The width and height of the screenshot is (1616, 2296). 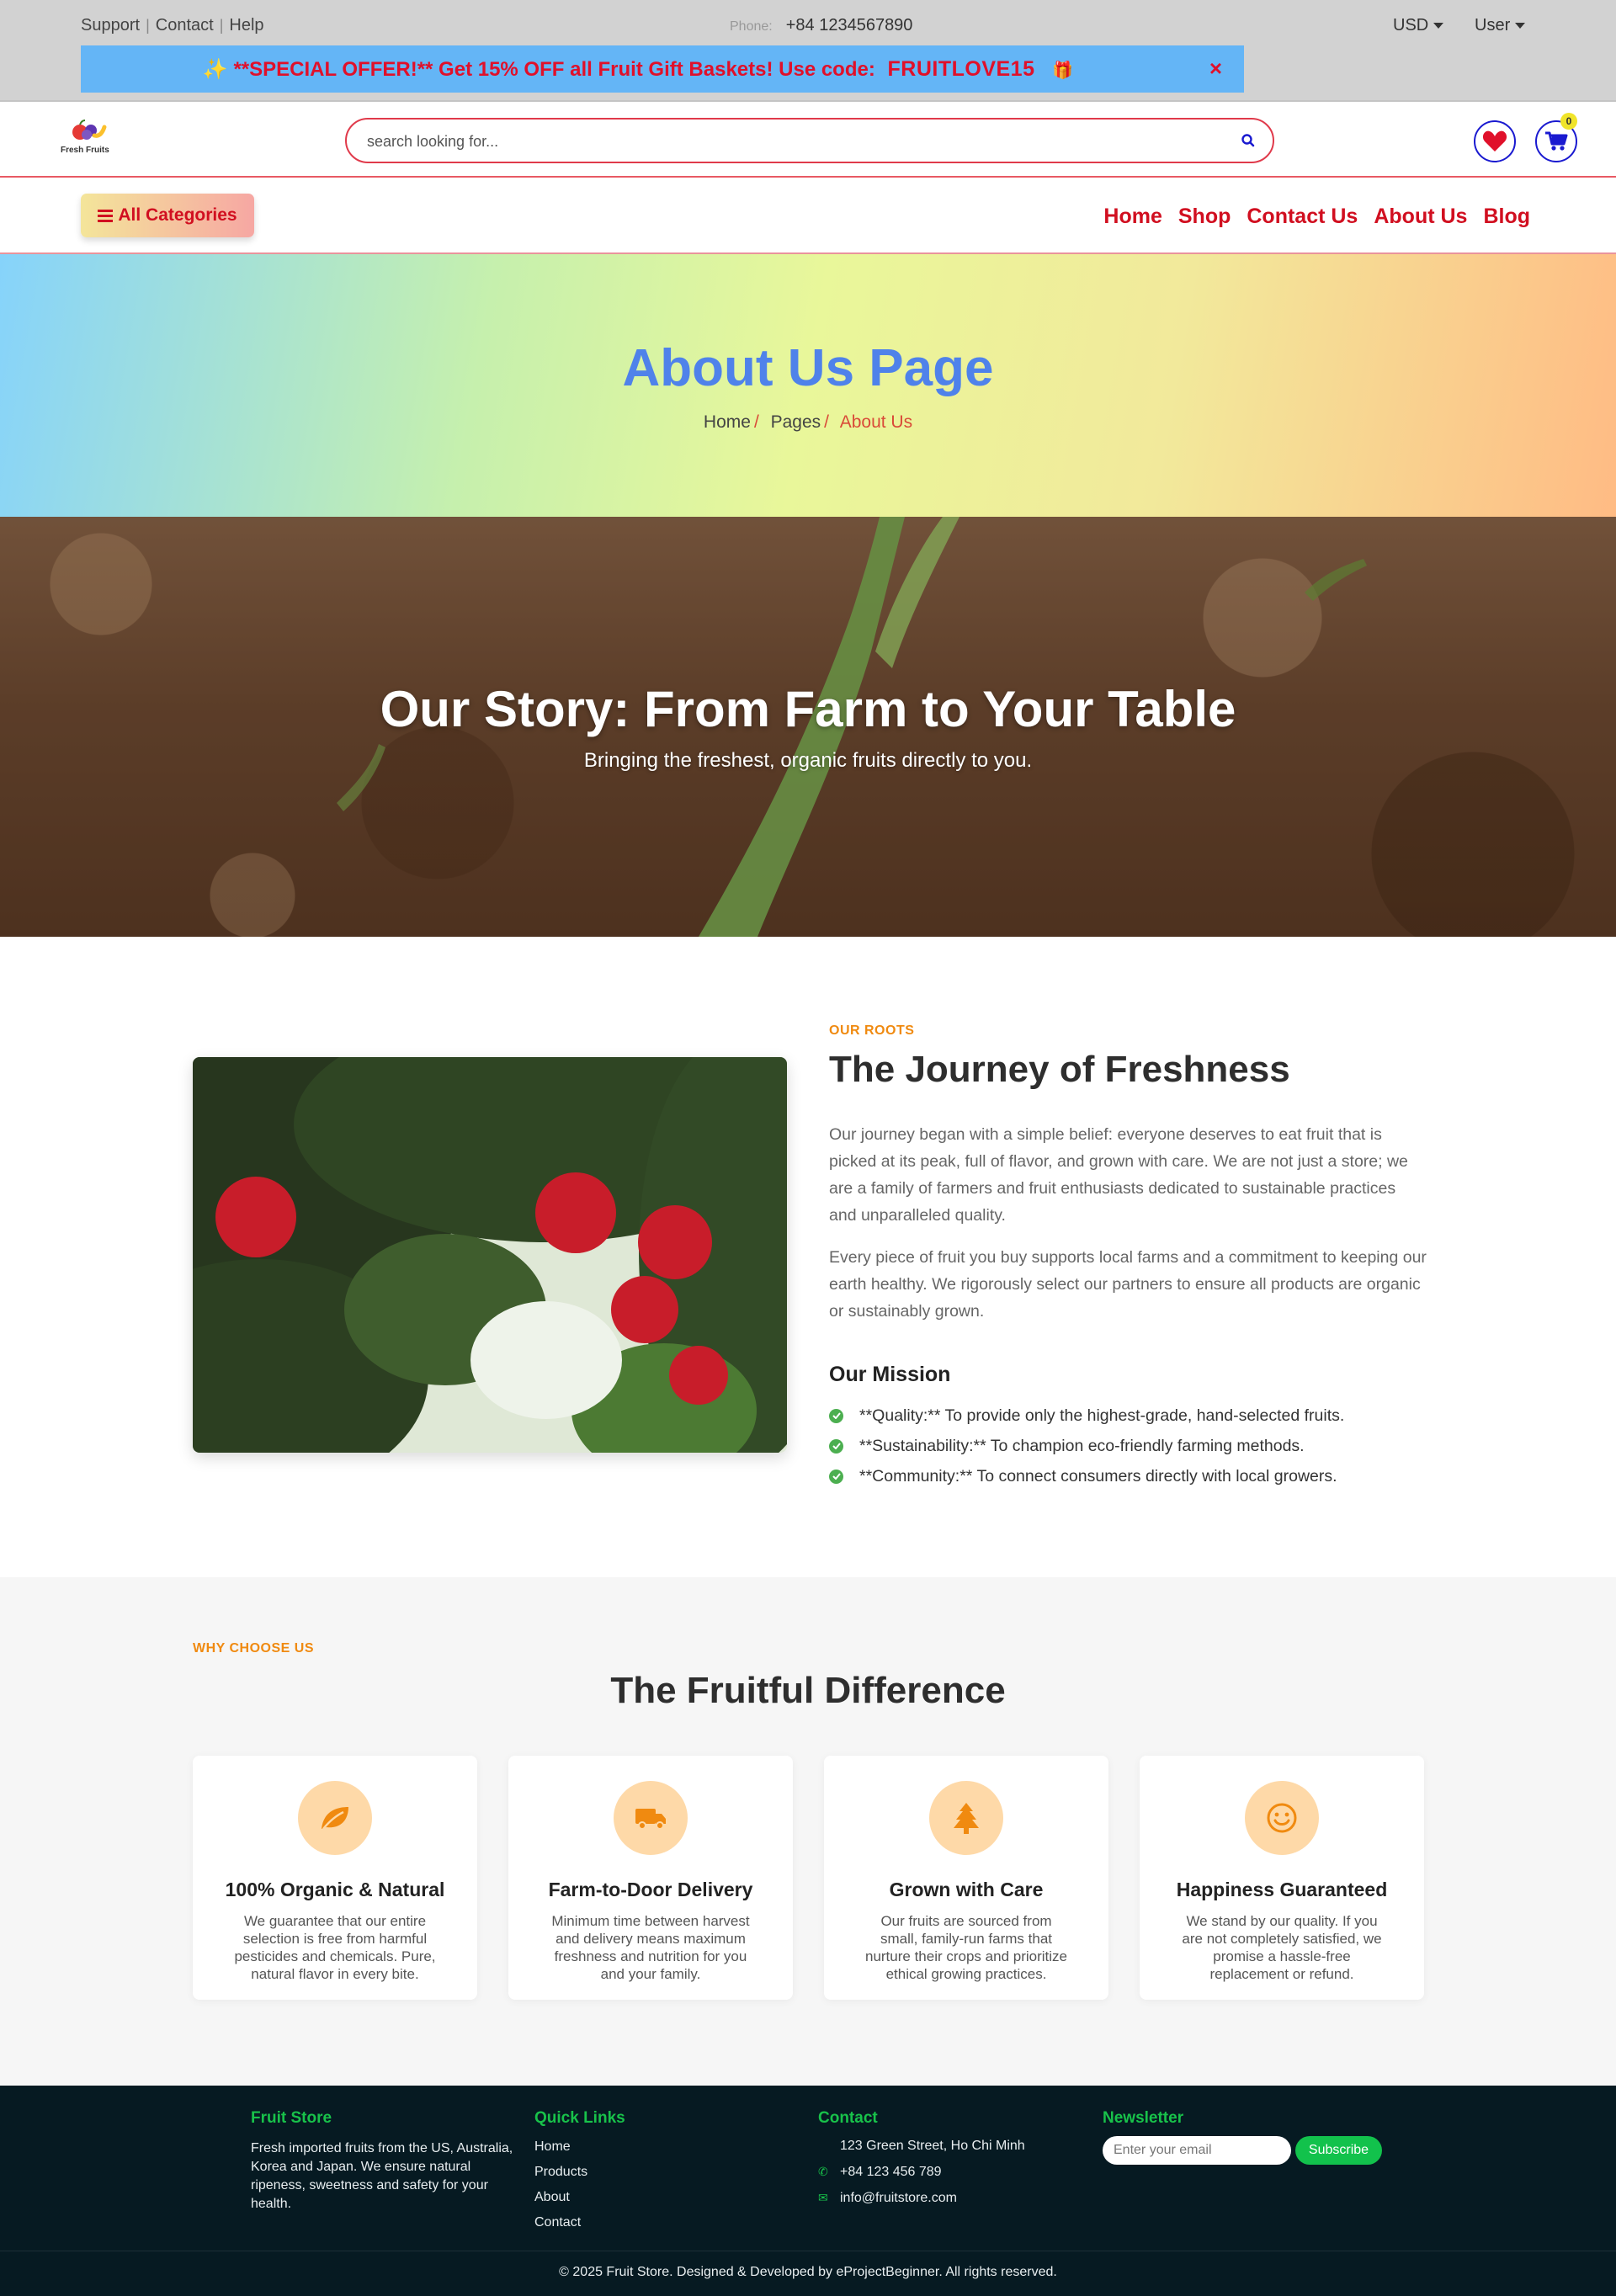 I want to click on nav-home: Home, so click(x=1132, y=217).